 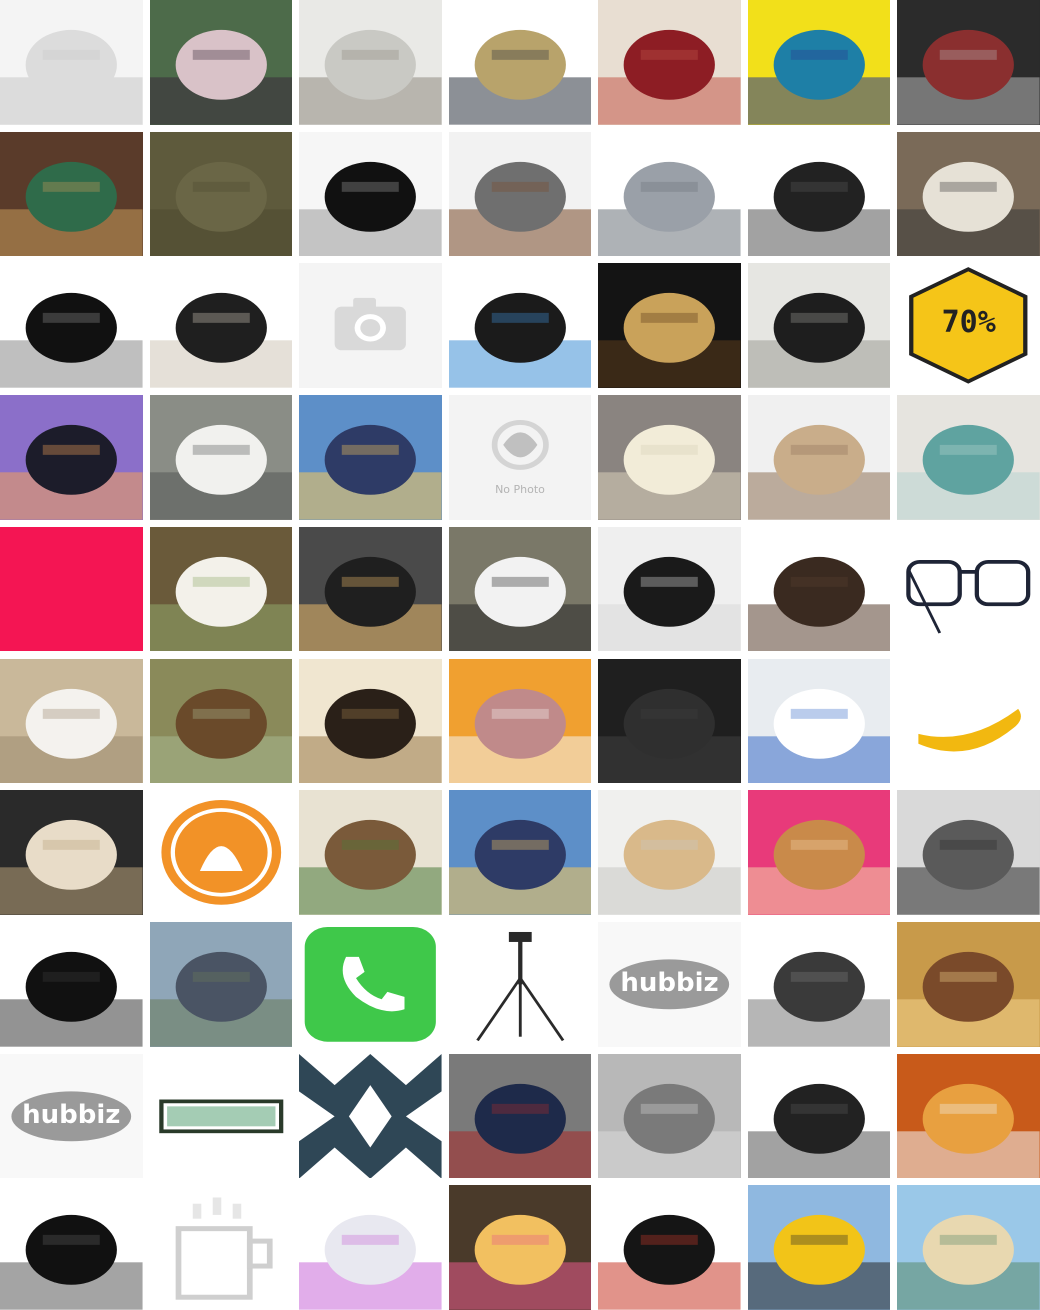 I want to click on white-kitchen-interior-image, so click(x=669, y=589).